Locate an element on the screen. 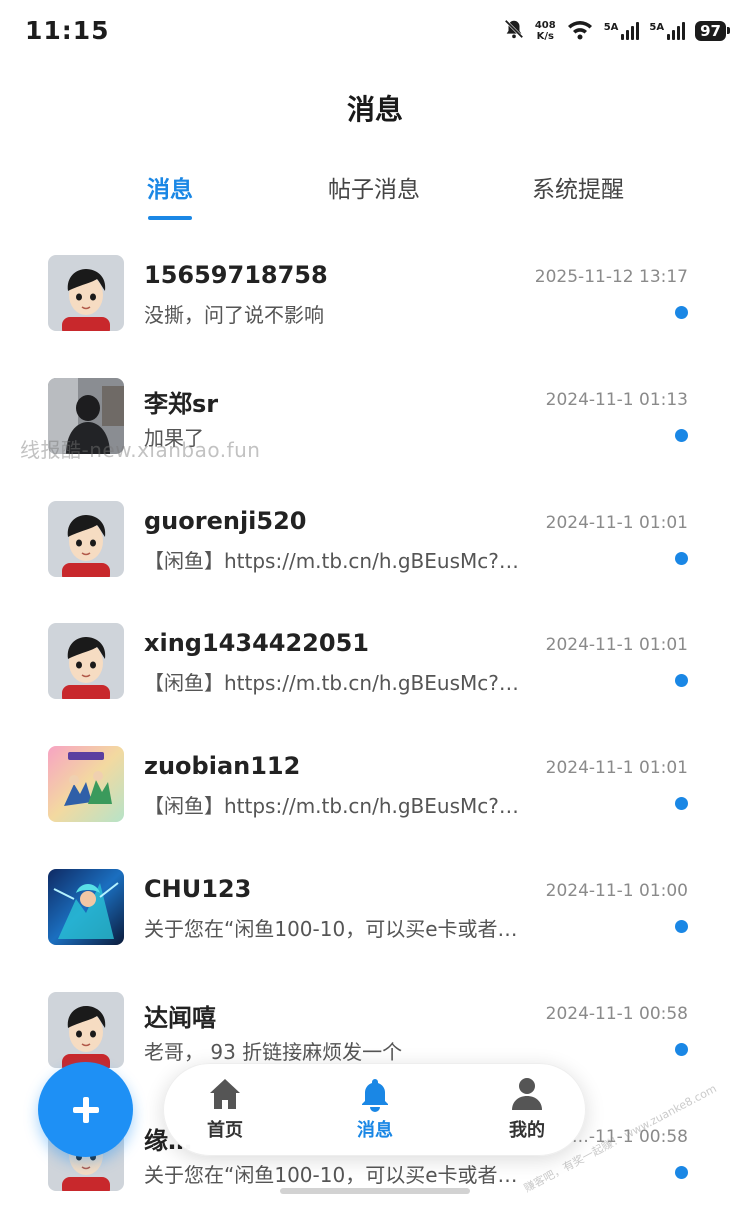 This screenshot has width=750, height=1205. status-time: 11:15 is located at coordinates (67, 30).